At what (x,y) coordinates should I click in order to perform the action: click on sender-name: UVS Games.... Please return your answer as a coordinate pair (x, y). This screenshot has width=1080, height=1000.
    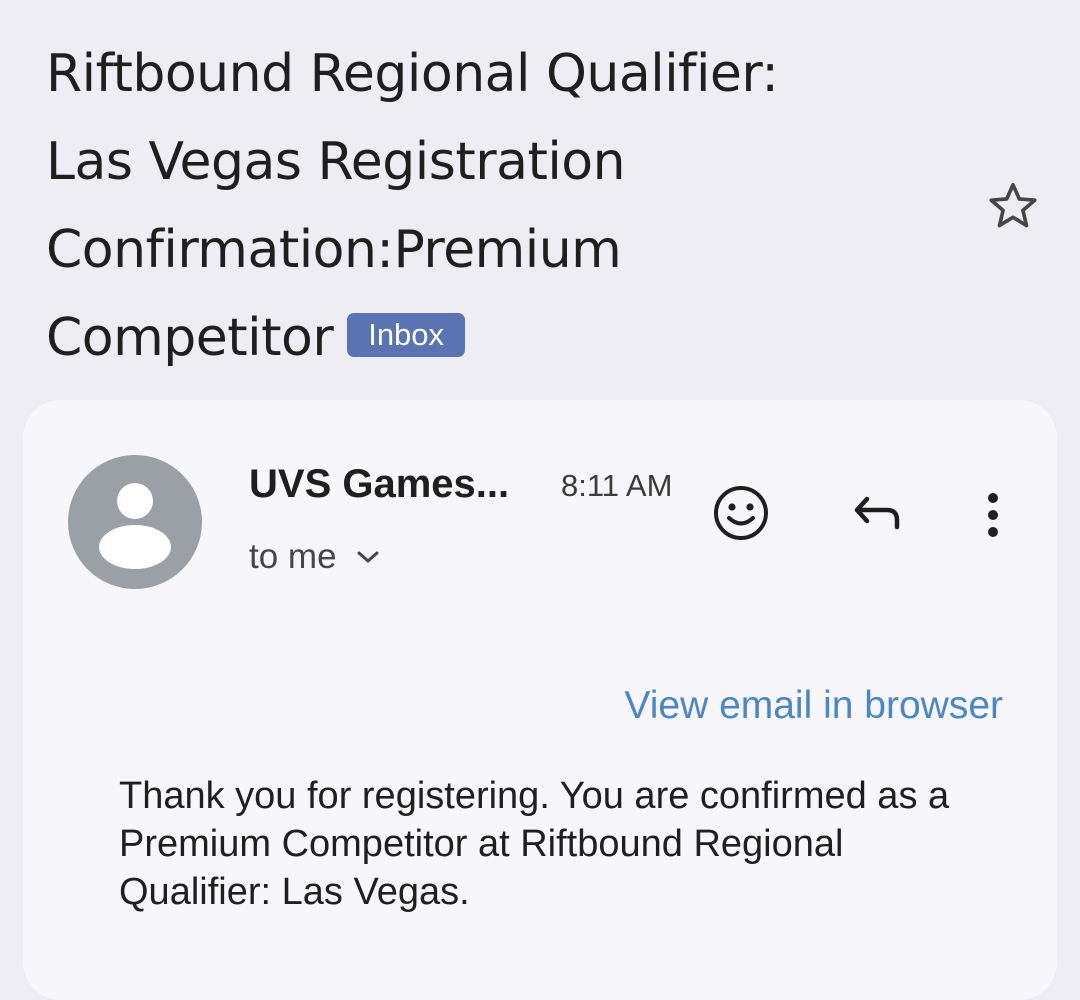
    Looking at the image, I should click on (379, 484).